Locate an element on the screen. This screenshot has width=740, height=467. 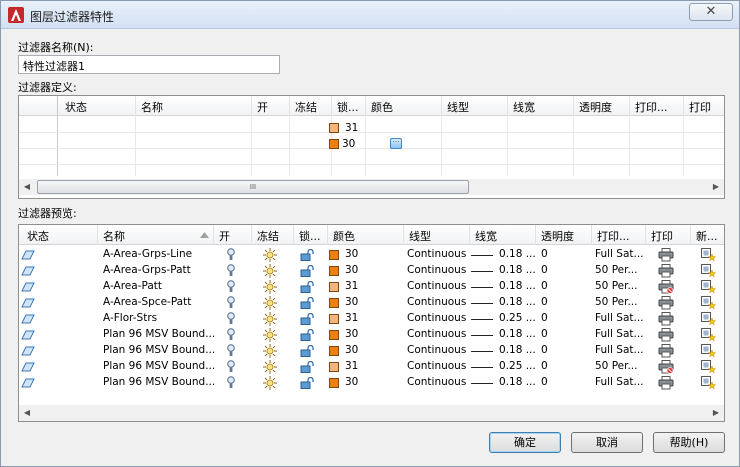
preview-horizontal-scrollbar: ◀ ▶ is located at coordinates (371, 413).